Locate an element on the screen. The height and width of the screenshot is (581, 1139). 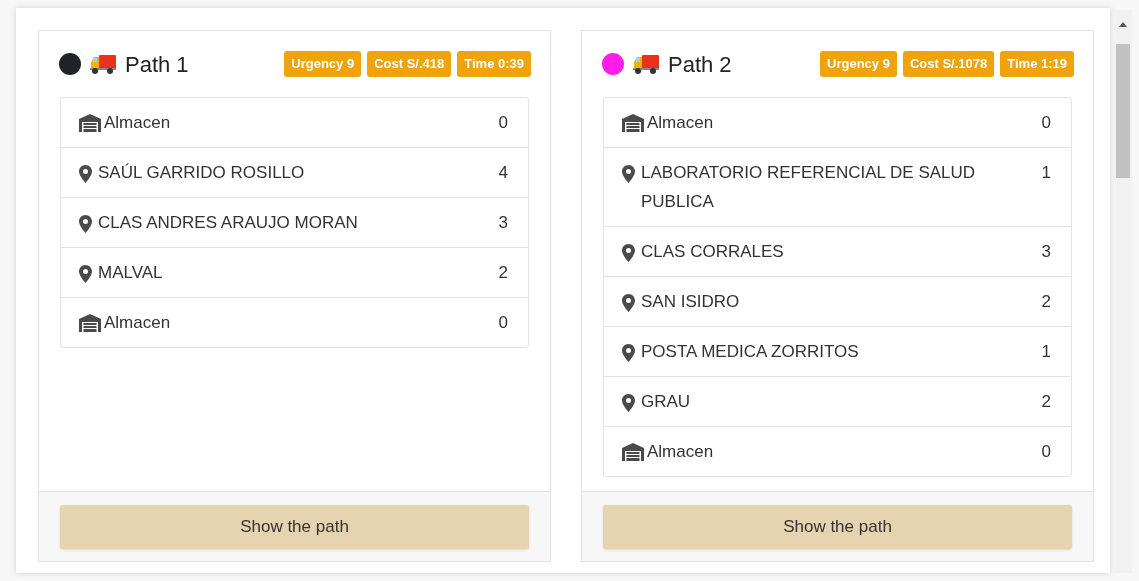
stop-name: SAN ISIDRO is located at coordinates (690, 302).